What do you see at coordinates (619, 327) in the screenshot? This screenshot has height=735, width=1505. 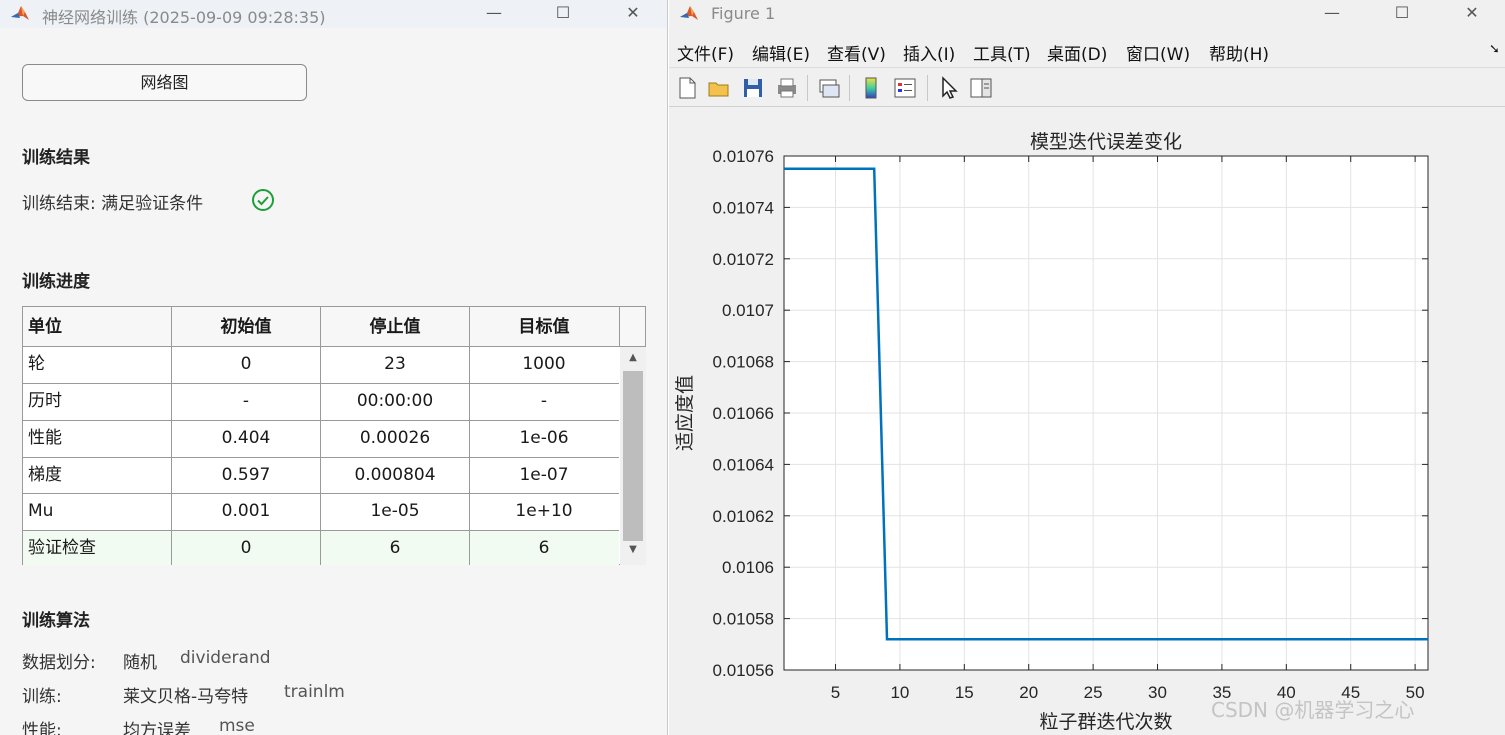 I see `col-divider` at bounding box center [619, 327].